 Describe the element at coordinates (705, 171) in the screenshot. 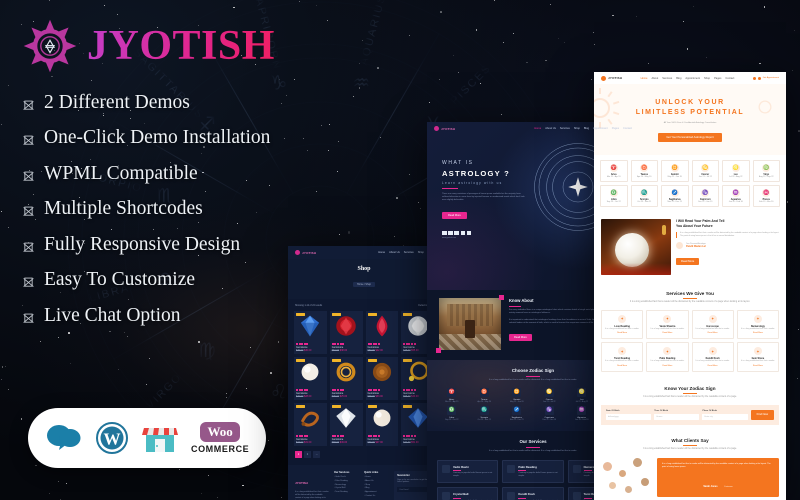

I see `light-zodiac-item: ♋ Cancer Jun 21 - Jul 22` at that location.